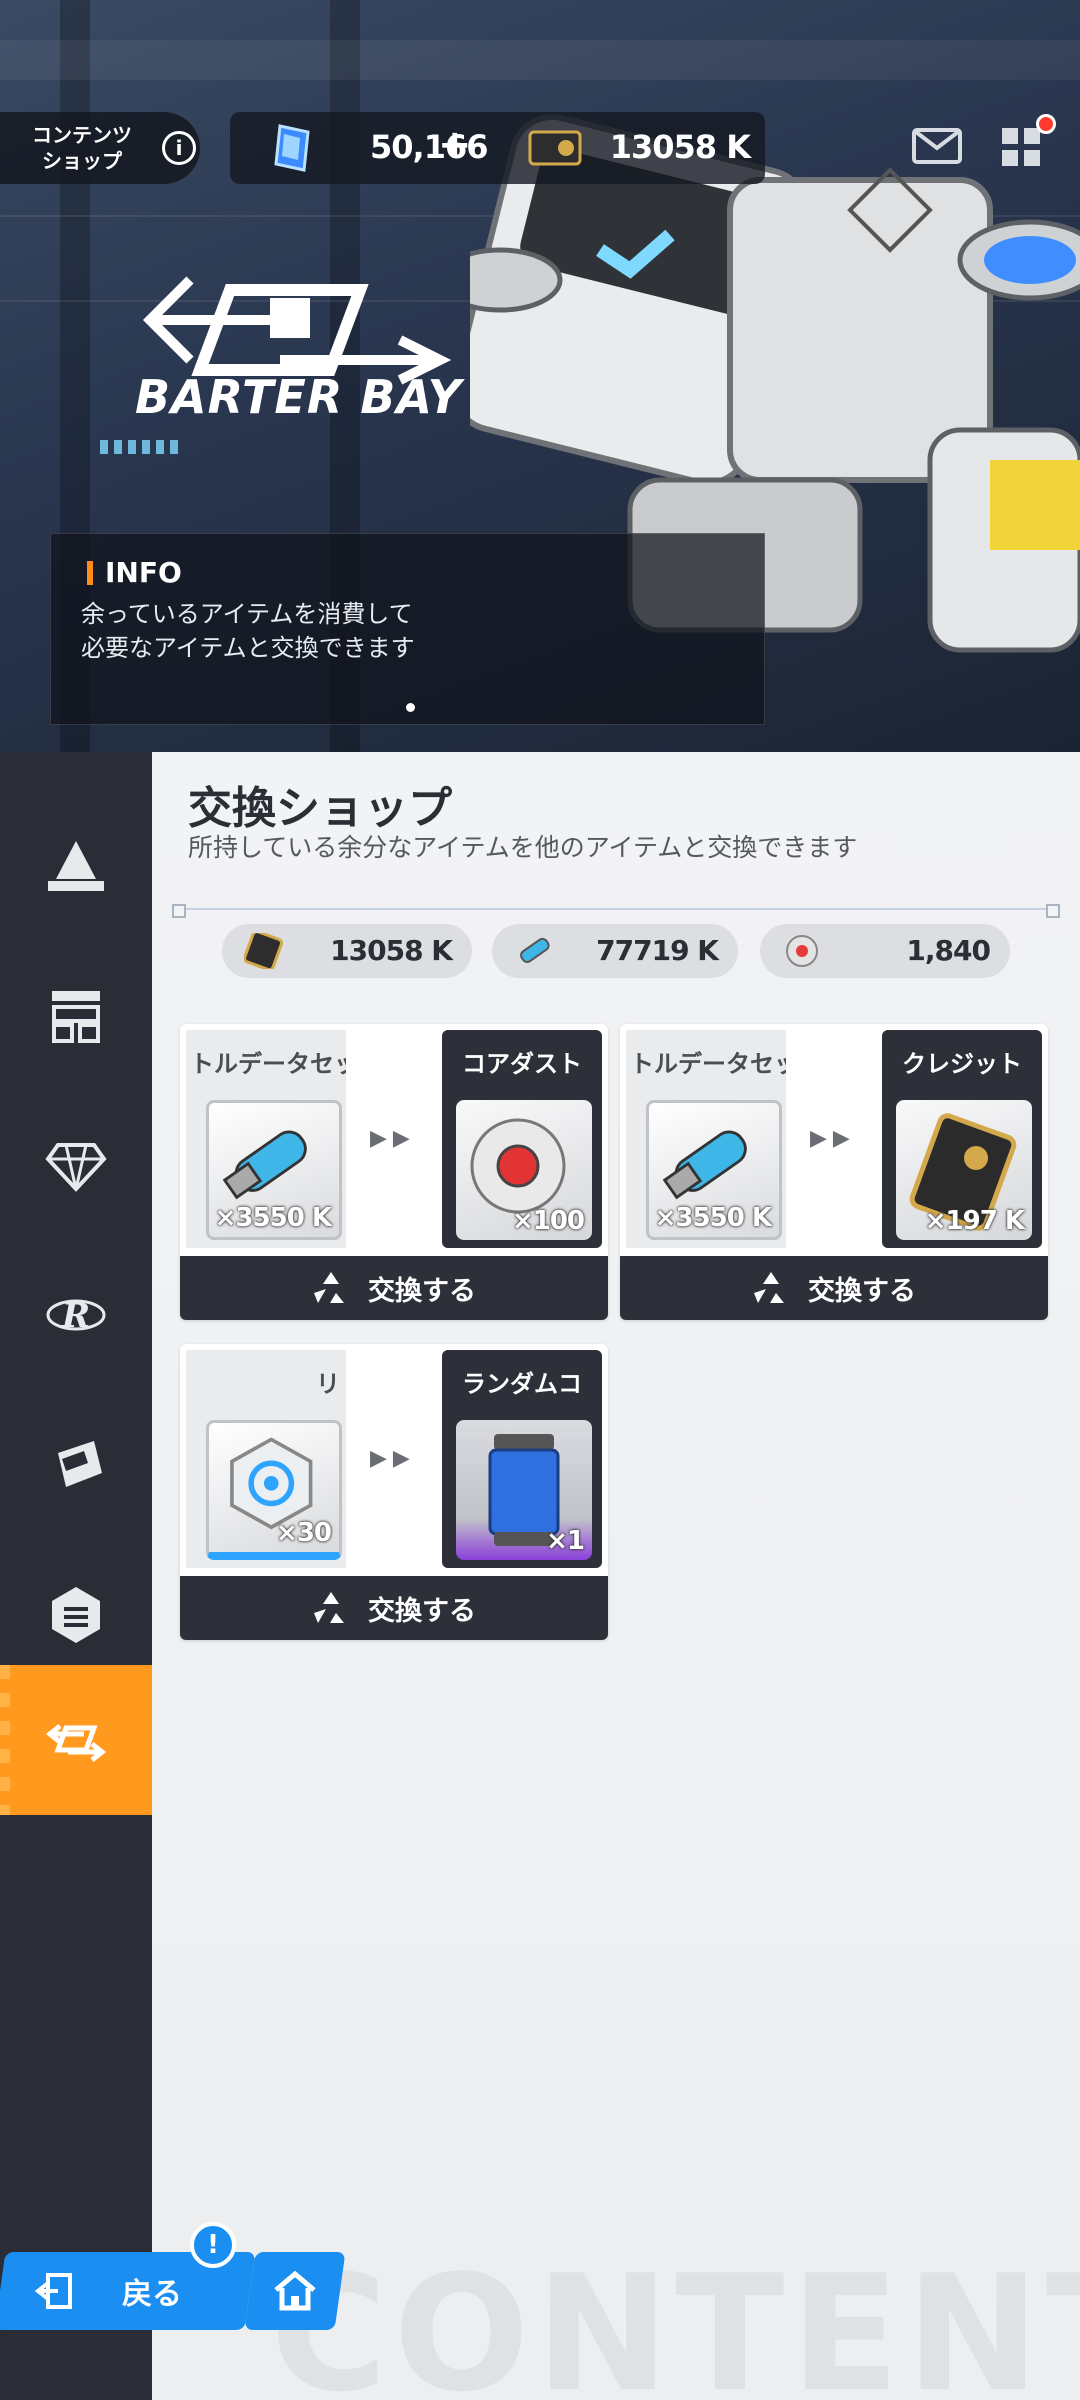  Describe the element at coordinates (523, 847) in the screenshot. I see `page-subtitle: 所持している余分なアイテムを他のアイテムと交換できます` at that location.